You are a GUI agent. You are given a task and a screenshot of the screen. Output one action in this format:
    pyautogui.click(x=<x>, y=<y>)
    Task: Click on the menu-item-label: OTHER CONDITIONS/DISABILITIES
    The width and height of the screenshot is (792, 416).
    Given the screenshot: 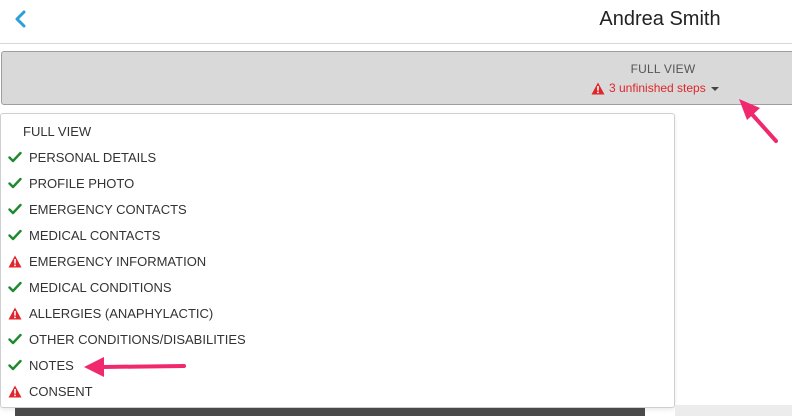 What is the action you would take?
    pyautogui.click(x=137, y=339)
    